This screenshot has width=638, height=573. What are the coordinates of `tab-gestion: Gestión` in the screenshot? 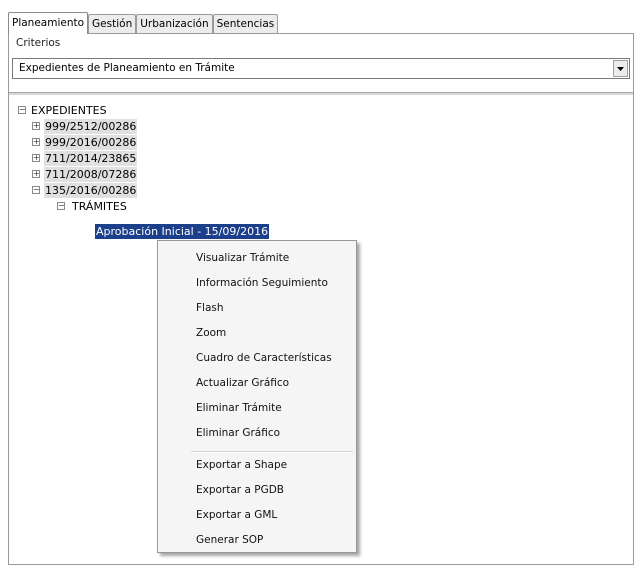 It's located at (112, 24).